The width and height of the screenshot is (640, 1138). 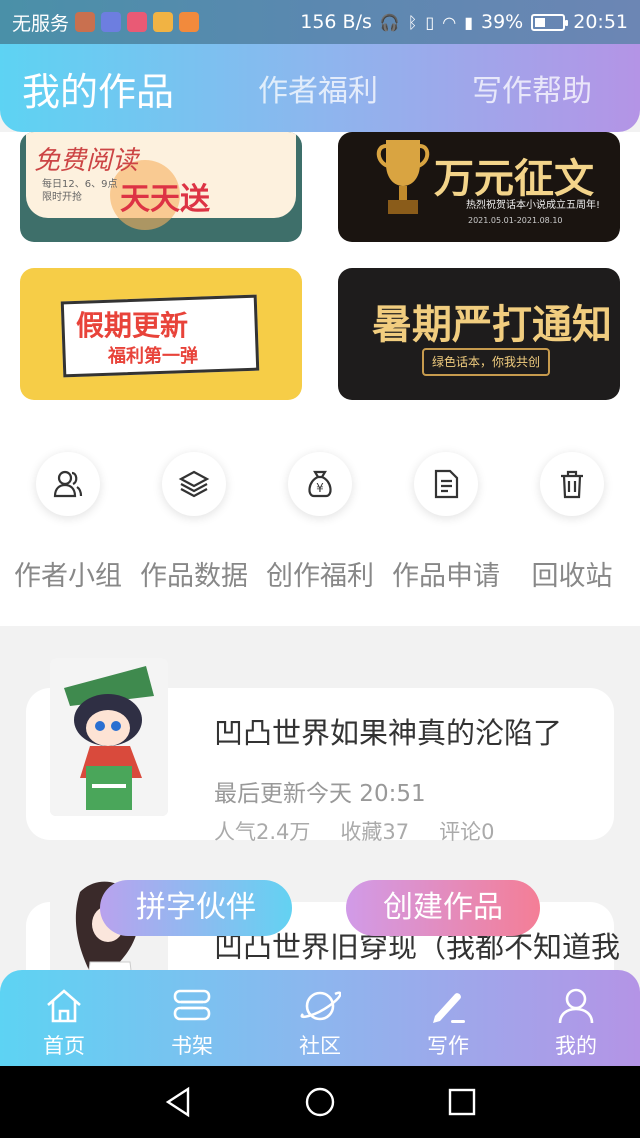 What do you see at coordinates (462, 1102) in the screenshot?
I see `recents-icon` at bounding box center [462, 1102].